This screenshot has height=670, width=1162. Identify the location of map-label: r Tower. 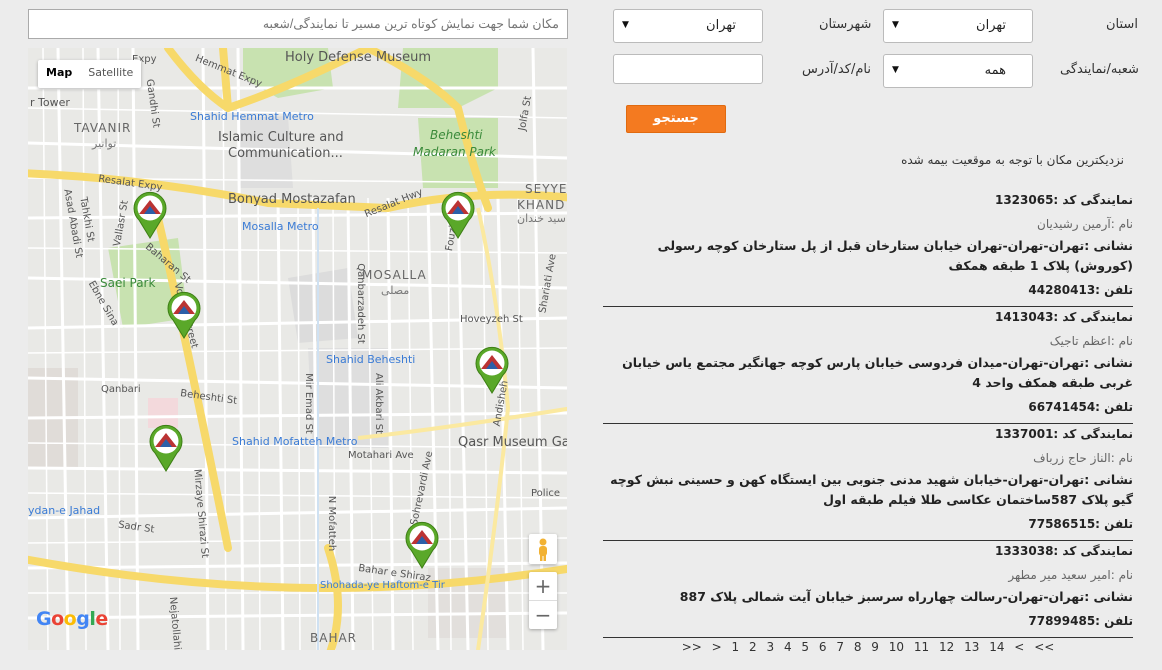
(50, 102).